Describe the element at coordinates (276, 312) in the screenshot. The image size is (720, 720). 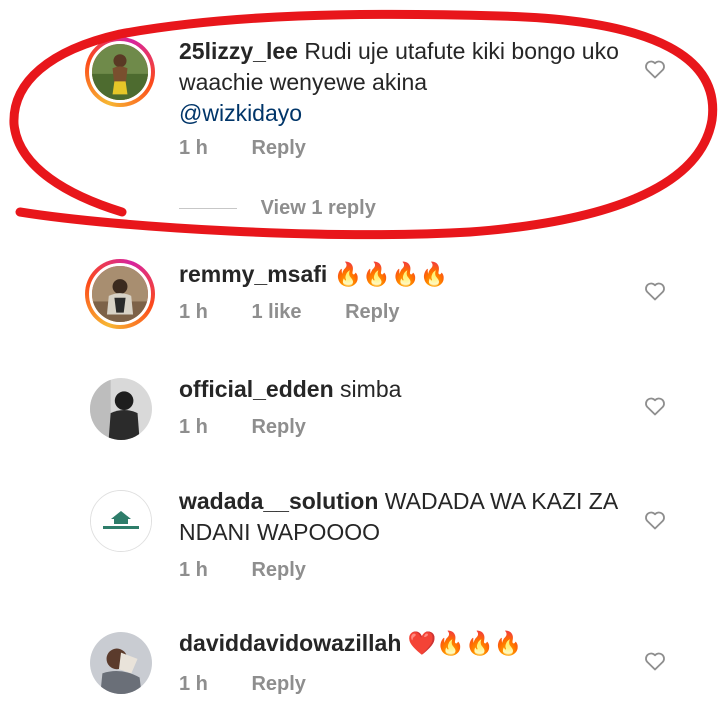
I see `likes-count: 1 like` at that location.